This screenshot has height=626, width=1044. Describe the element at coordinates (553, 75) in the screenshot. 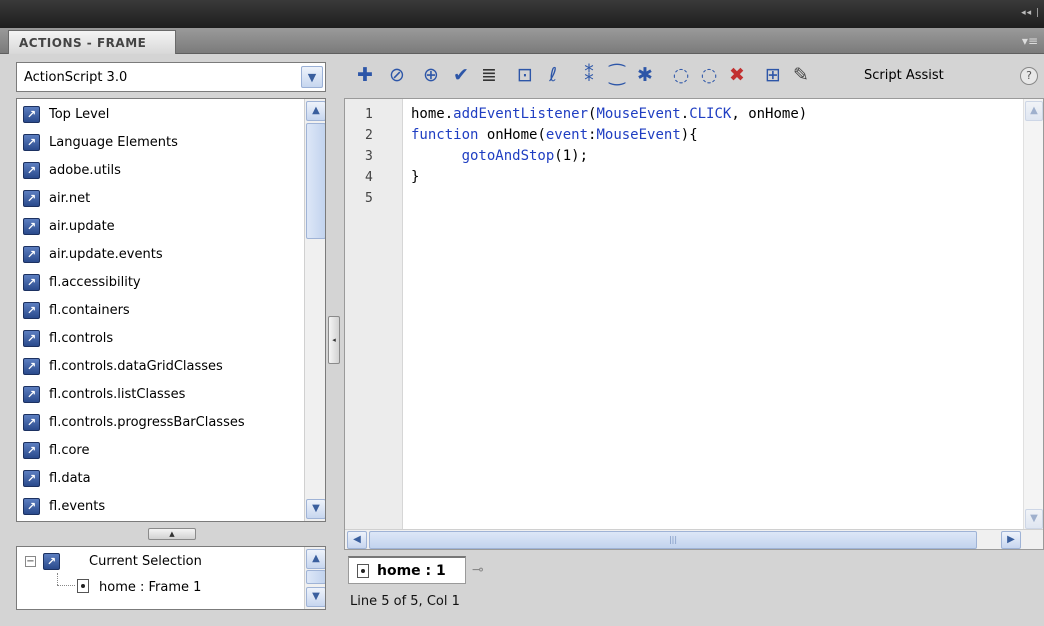

I see `debug-options-icon: ℓ` at that location.